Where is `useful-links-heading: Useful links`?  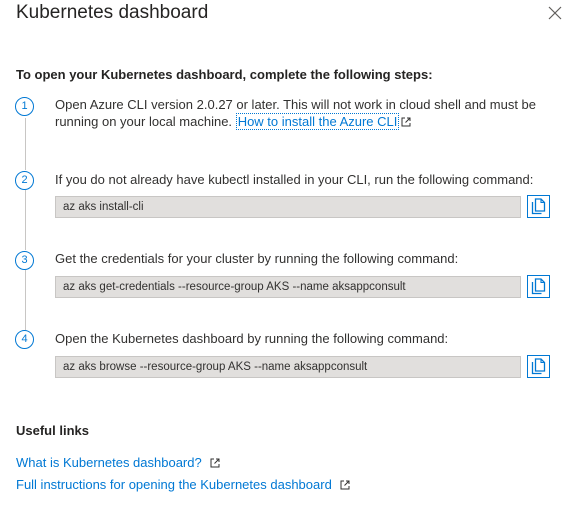
useful-links-heading: Useful links is located at coordinates (52, 430).